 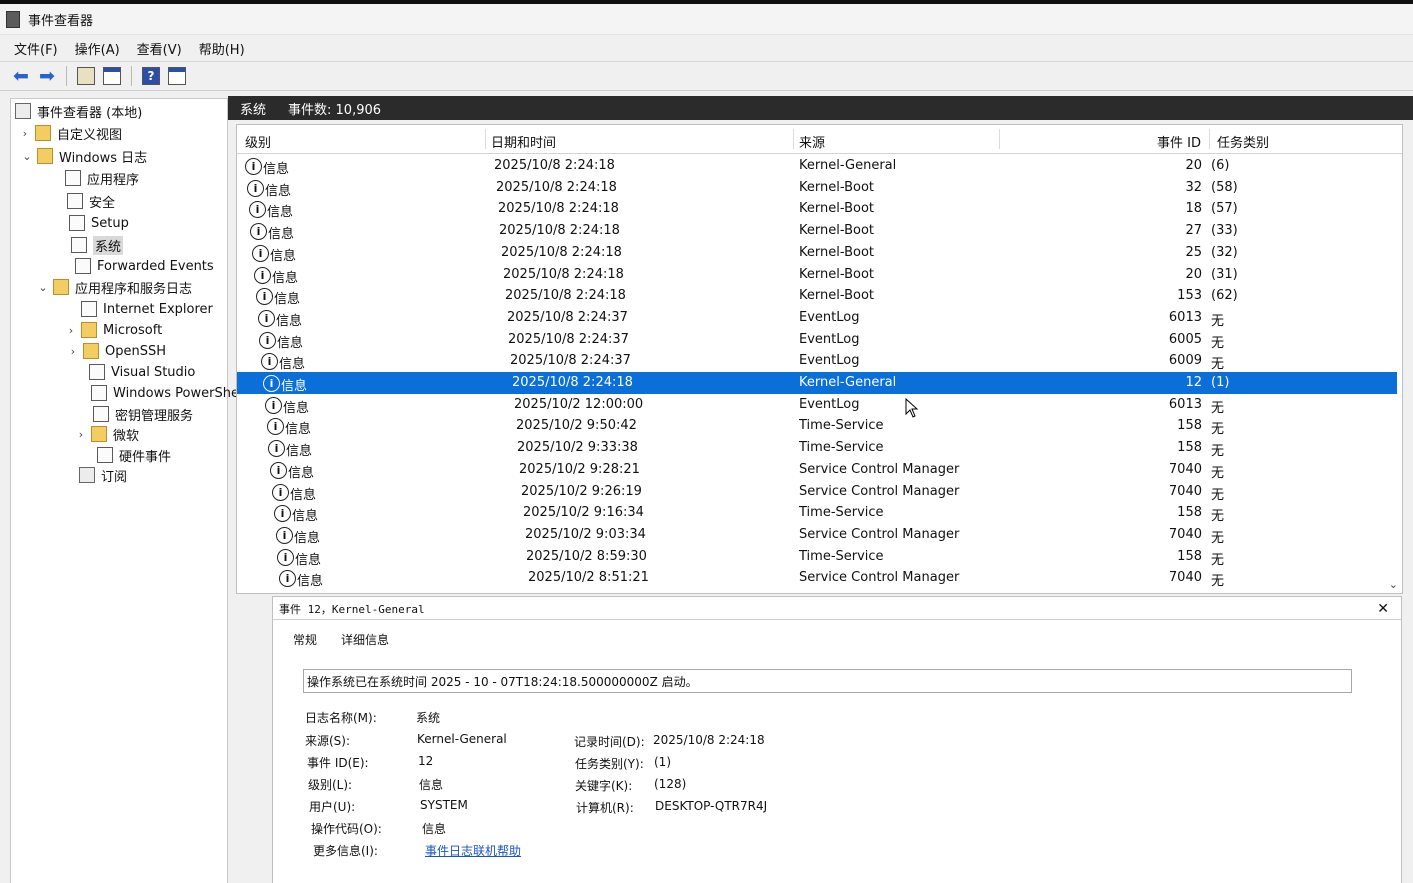 What do you see at coordinates (365, 639) in the screenshot?
I see `tab-details: 详细信息` at bounding box center [365, 639].